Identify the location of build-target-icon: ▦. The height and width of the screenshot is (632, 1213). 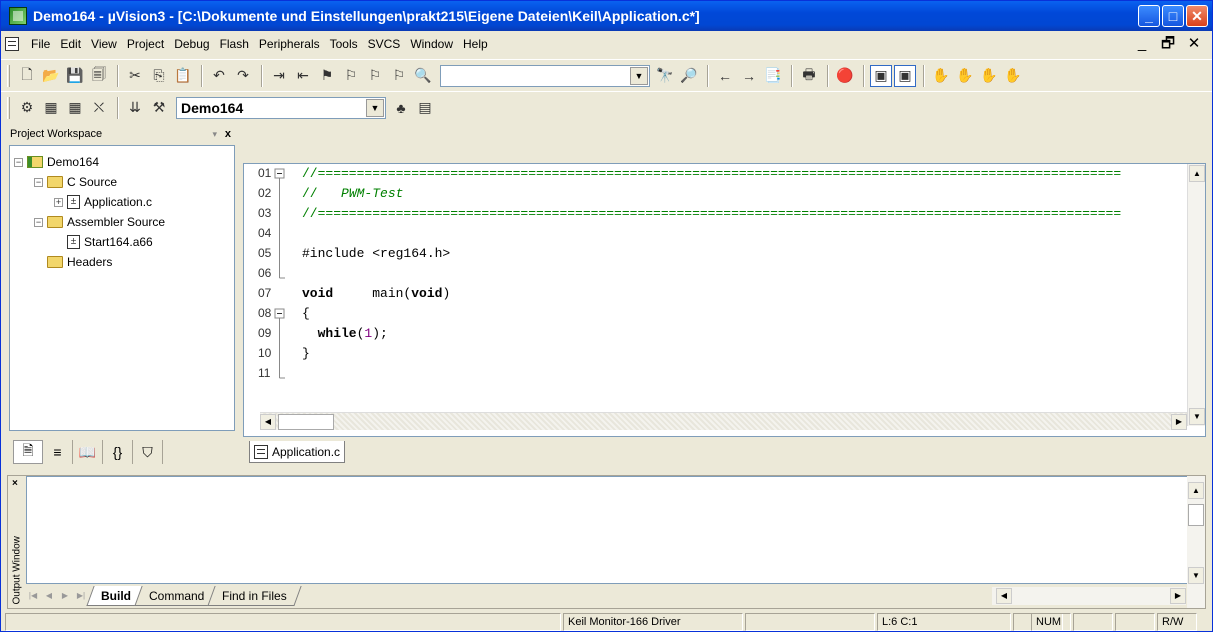
(51, 108).